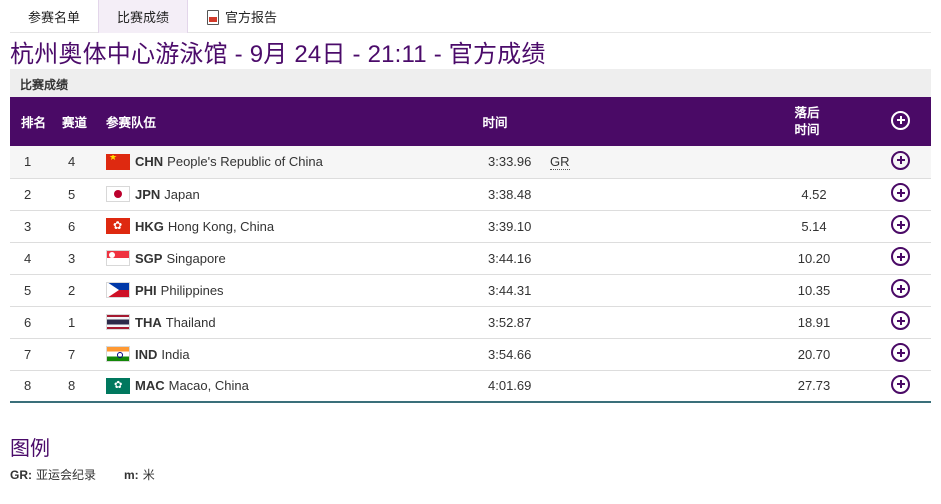 The image size is (941, 504). What do you see at coordinates (118, 226) in the screenshot?
I see `flag-hkg-icon` at bounding box center [118, 226].